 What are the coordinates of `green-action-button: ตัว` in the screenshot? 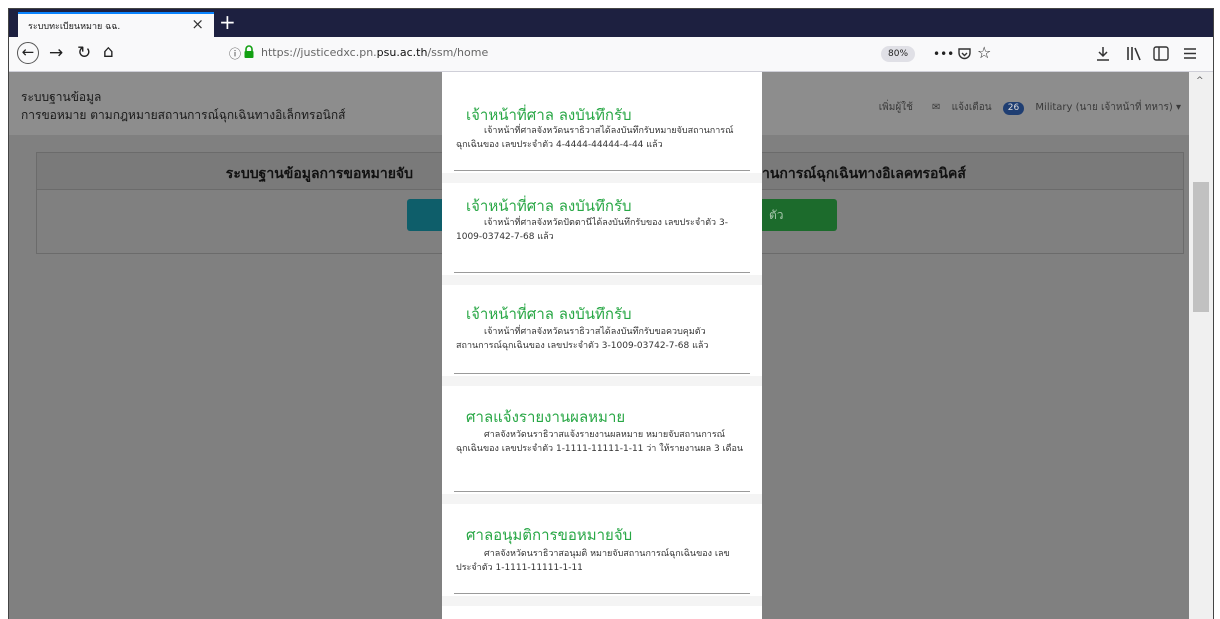 It's located at (797, 215).